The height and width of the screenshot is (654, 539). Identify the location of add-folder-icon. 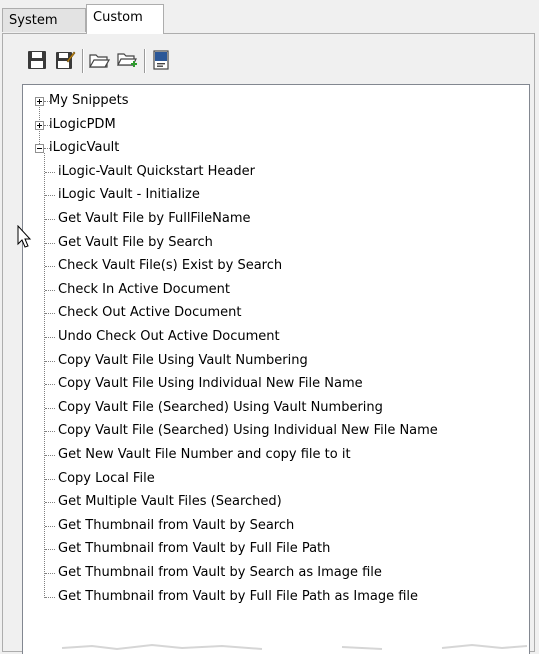
(127, 60).